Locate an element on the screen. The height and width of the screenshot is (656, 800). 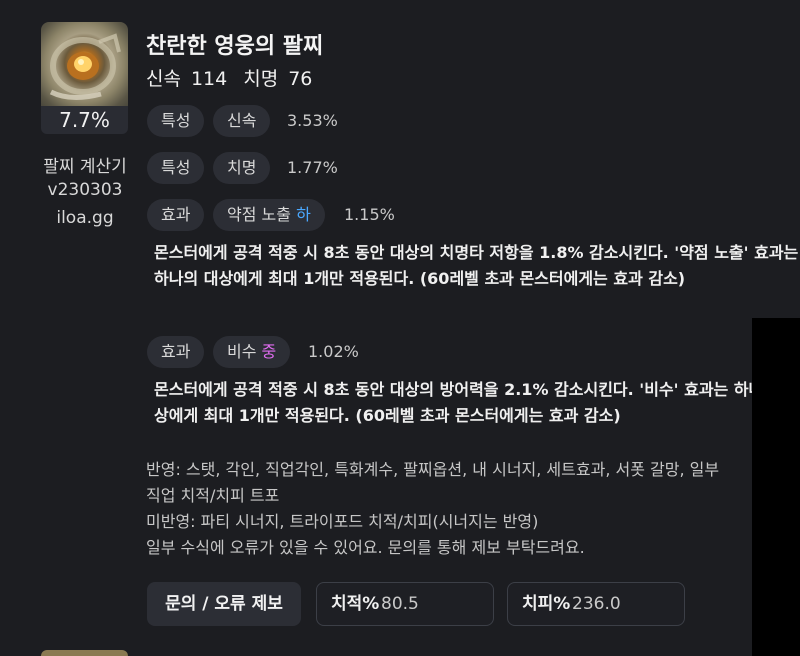
next-item-thumbnail is located at coordinates (84, 653).